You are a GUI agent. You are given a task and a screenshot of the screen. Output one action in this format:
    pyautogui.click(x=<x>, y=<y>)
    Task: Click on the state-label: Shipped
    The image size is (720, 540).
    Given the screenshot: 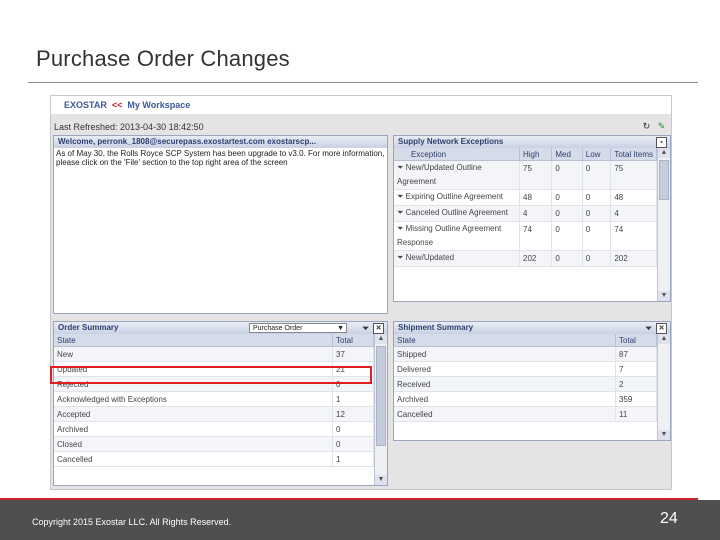 What is the action you would take?
    pyautogui.click(x=505, y=354)
    